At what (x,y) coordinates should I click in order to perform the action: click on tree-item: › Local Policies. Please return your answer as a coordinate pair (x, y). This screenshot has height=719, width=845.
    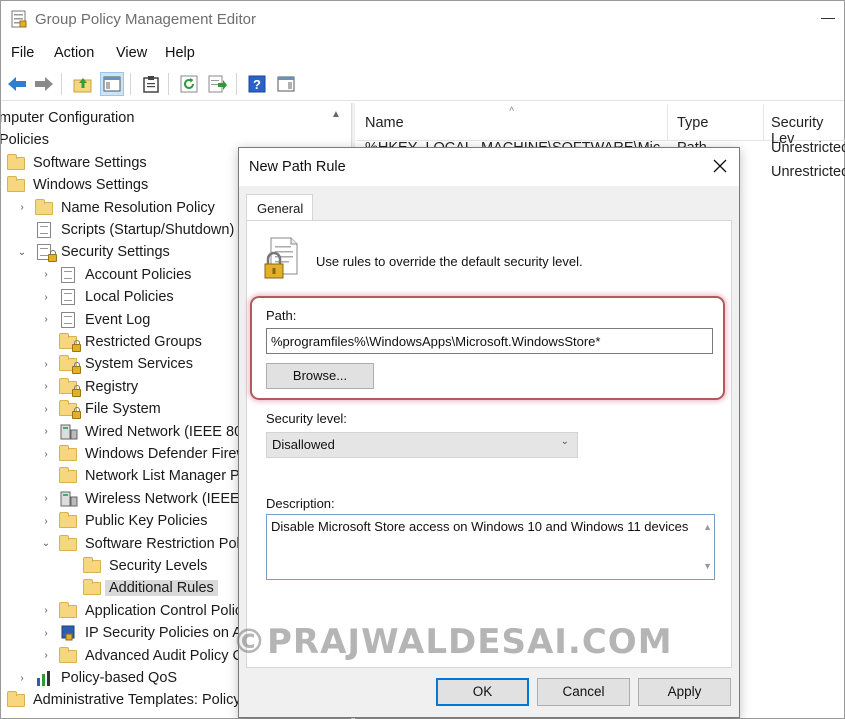
    Looking at the image, I should click on (106, 297).